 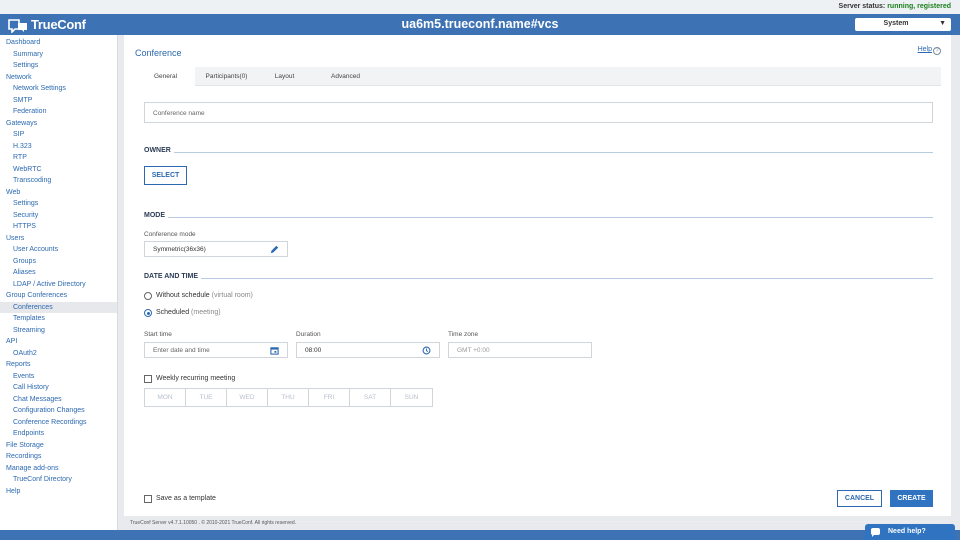 I want to click on select-owner-button: SELECT, so click(x=165, y=175).